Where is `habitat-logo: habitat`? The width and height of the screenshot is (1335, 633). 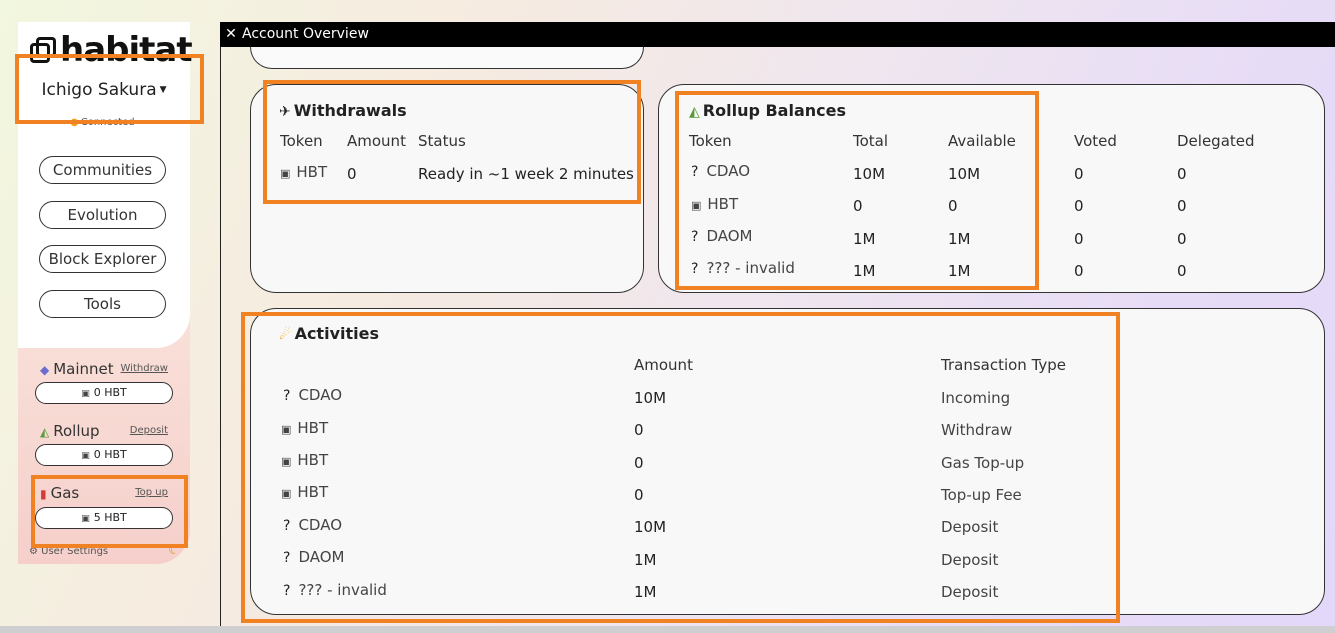
habitat-logo: habitat is located at coordinates (111, 50).